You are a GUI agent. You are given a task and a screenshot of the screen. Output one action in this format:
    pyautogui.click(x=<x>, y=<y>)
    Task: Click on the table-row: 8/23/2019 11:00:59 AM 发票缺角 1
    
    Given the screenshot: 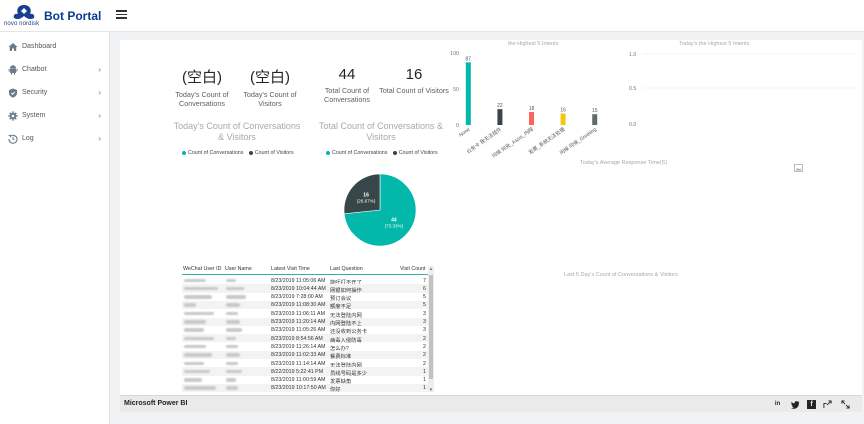 What is the action you would take?
    pyautogui.click(x=306, y=380)
    